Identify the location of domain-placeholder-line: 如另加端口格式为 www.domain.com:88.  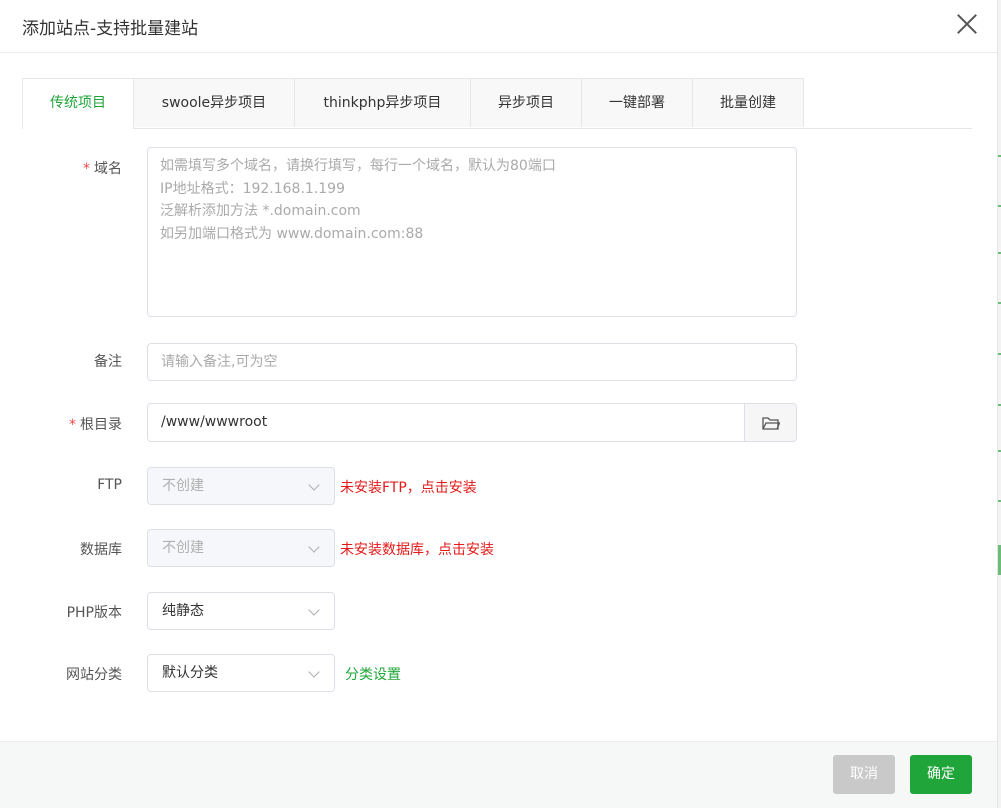
(292, 233).